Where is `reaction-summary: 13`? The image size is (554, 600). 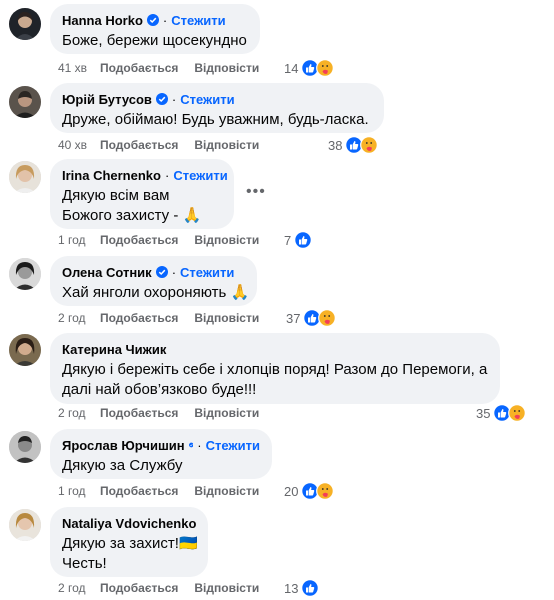 reaction-summary: 13 is located at coordinates (302, 588).